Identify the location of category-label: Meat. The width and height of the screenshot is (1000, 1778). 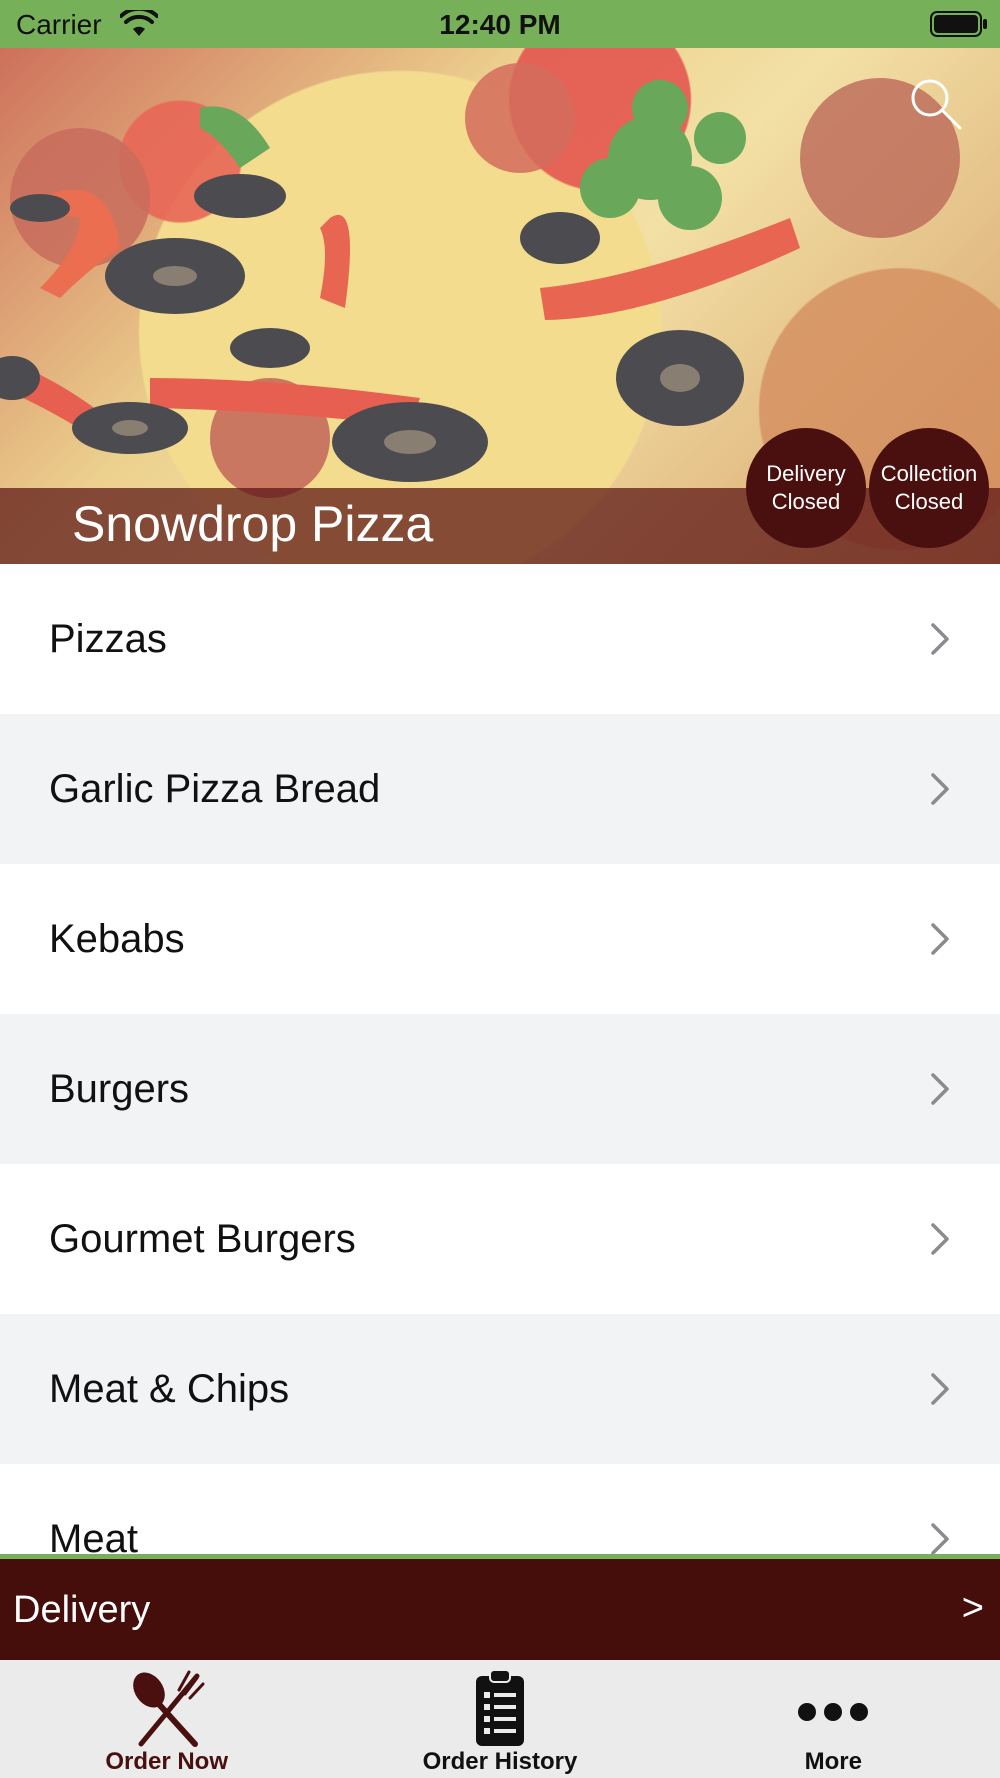
(93, 1535).